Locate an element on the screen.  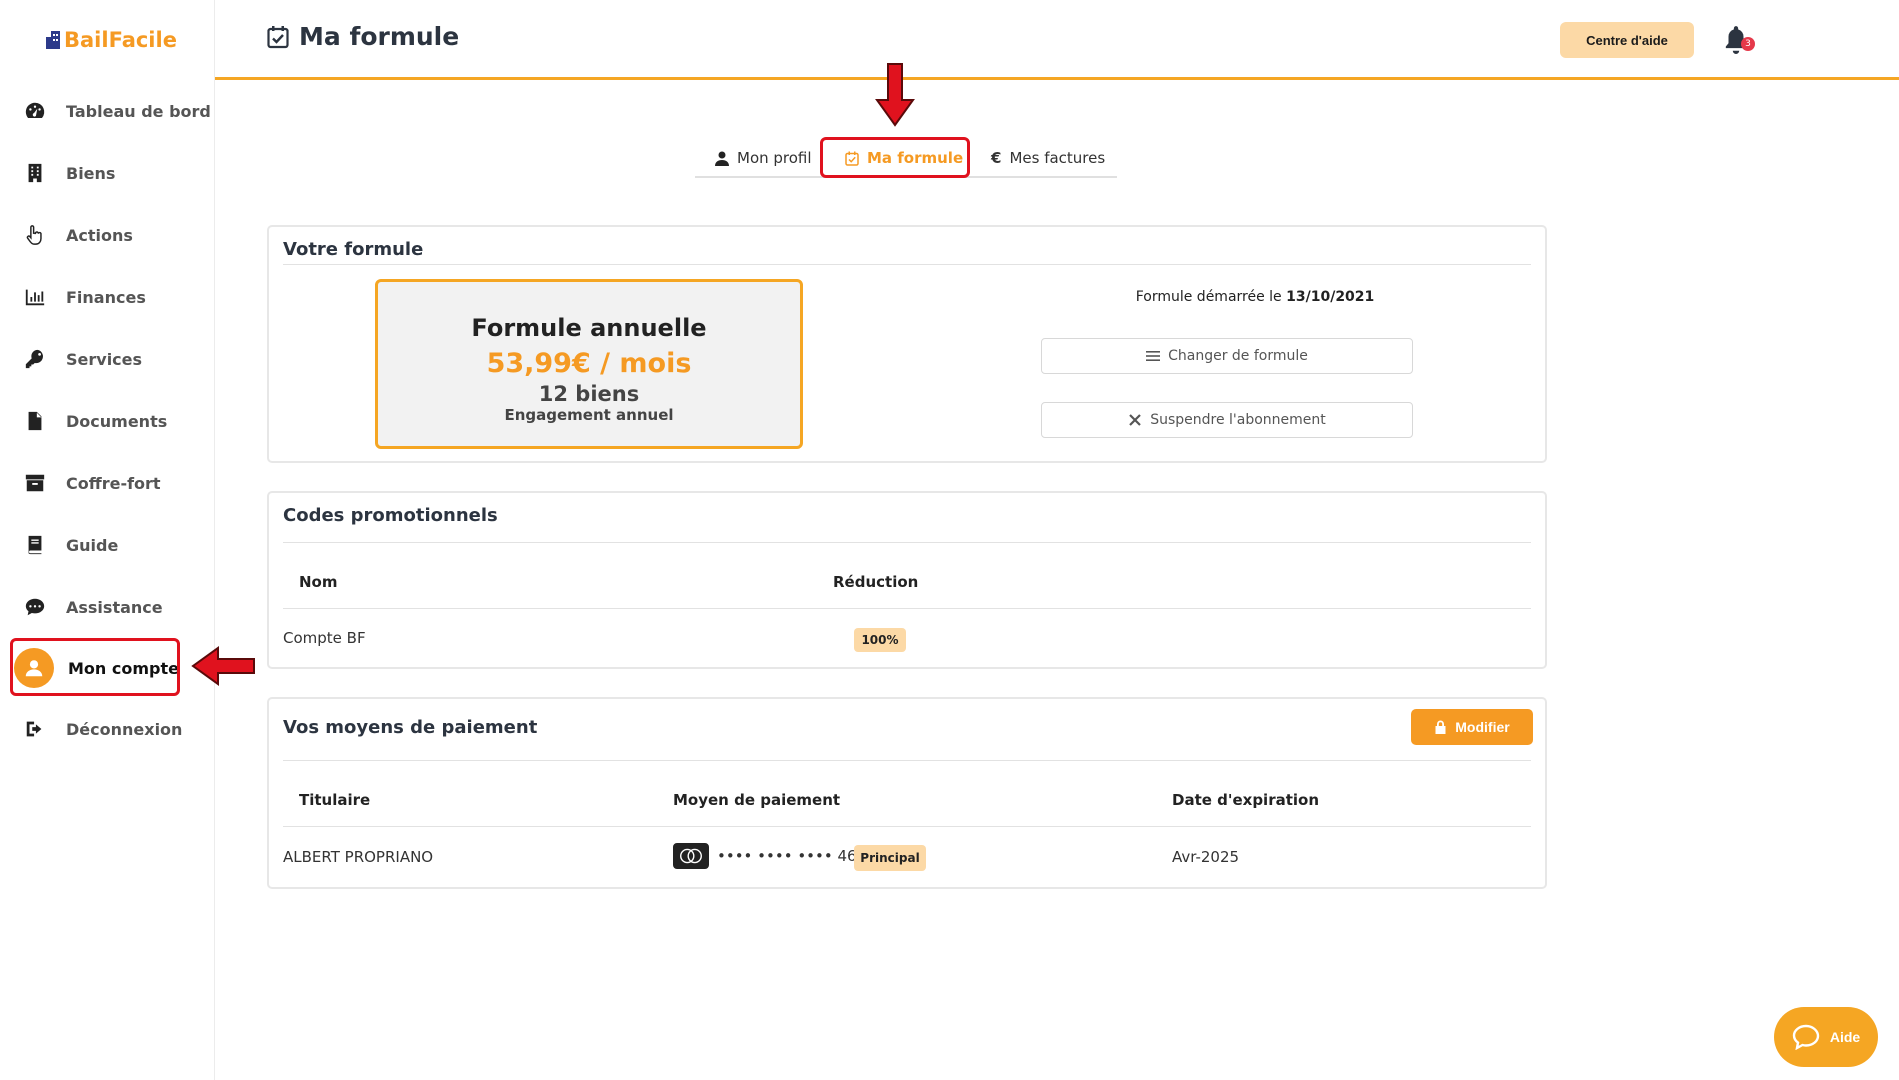
mastercard-icon is located at coordinates (691, 856).